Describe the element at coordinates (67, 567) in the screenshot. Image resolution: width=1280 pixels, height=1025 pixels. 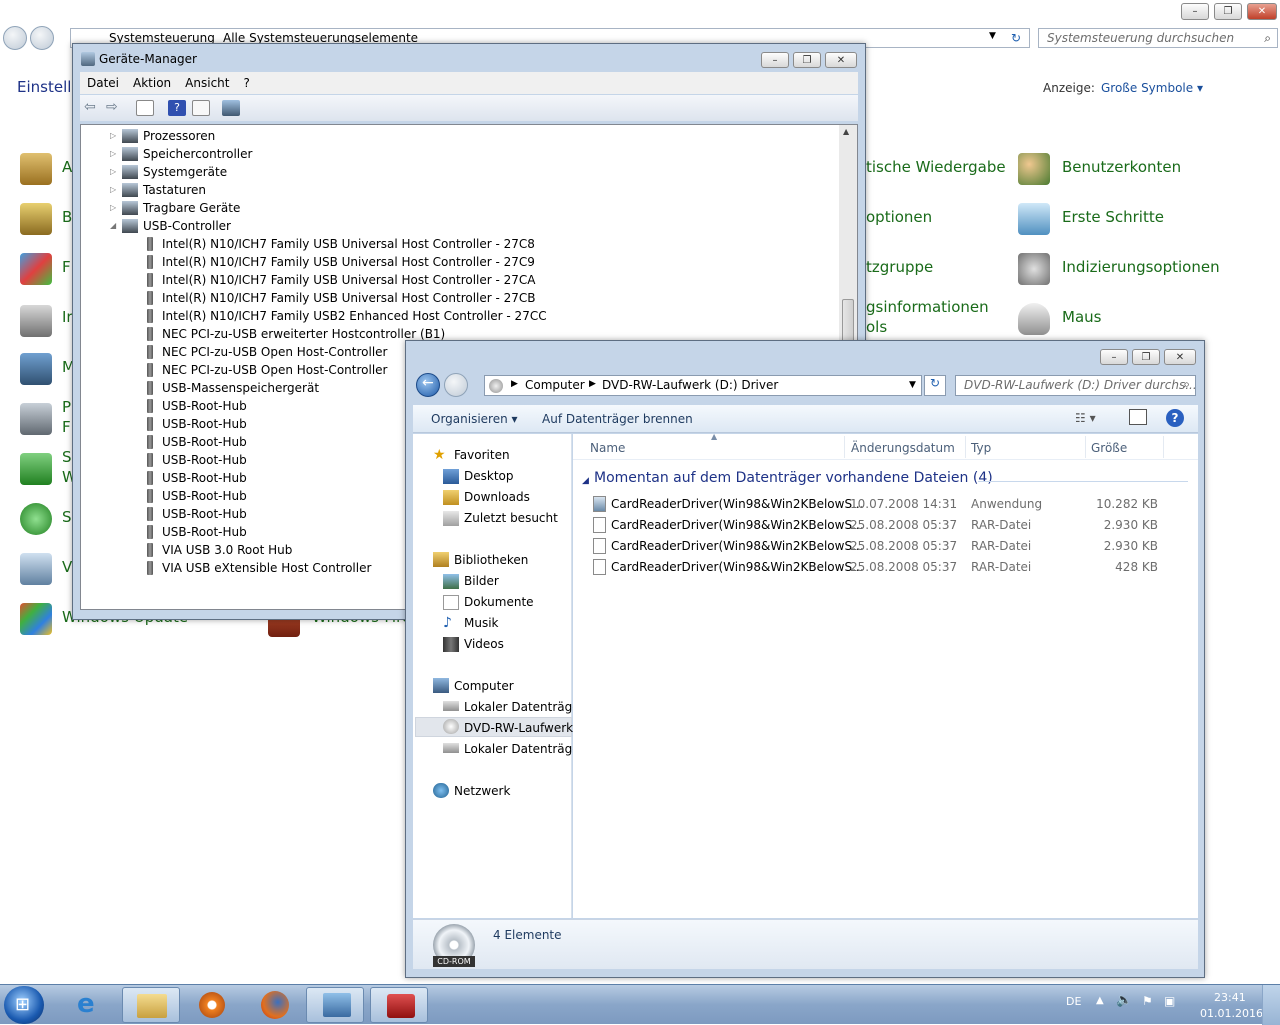
I see `cp-item: V` at that location.